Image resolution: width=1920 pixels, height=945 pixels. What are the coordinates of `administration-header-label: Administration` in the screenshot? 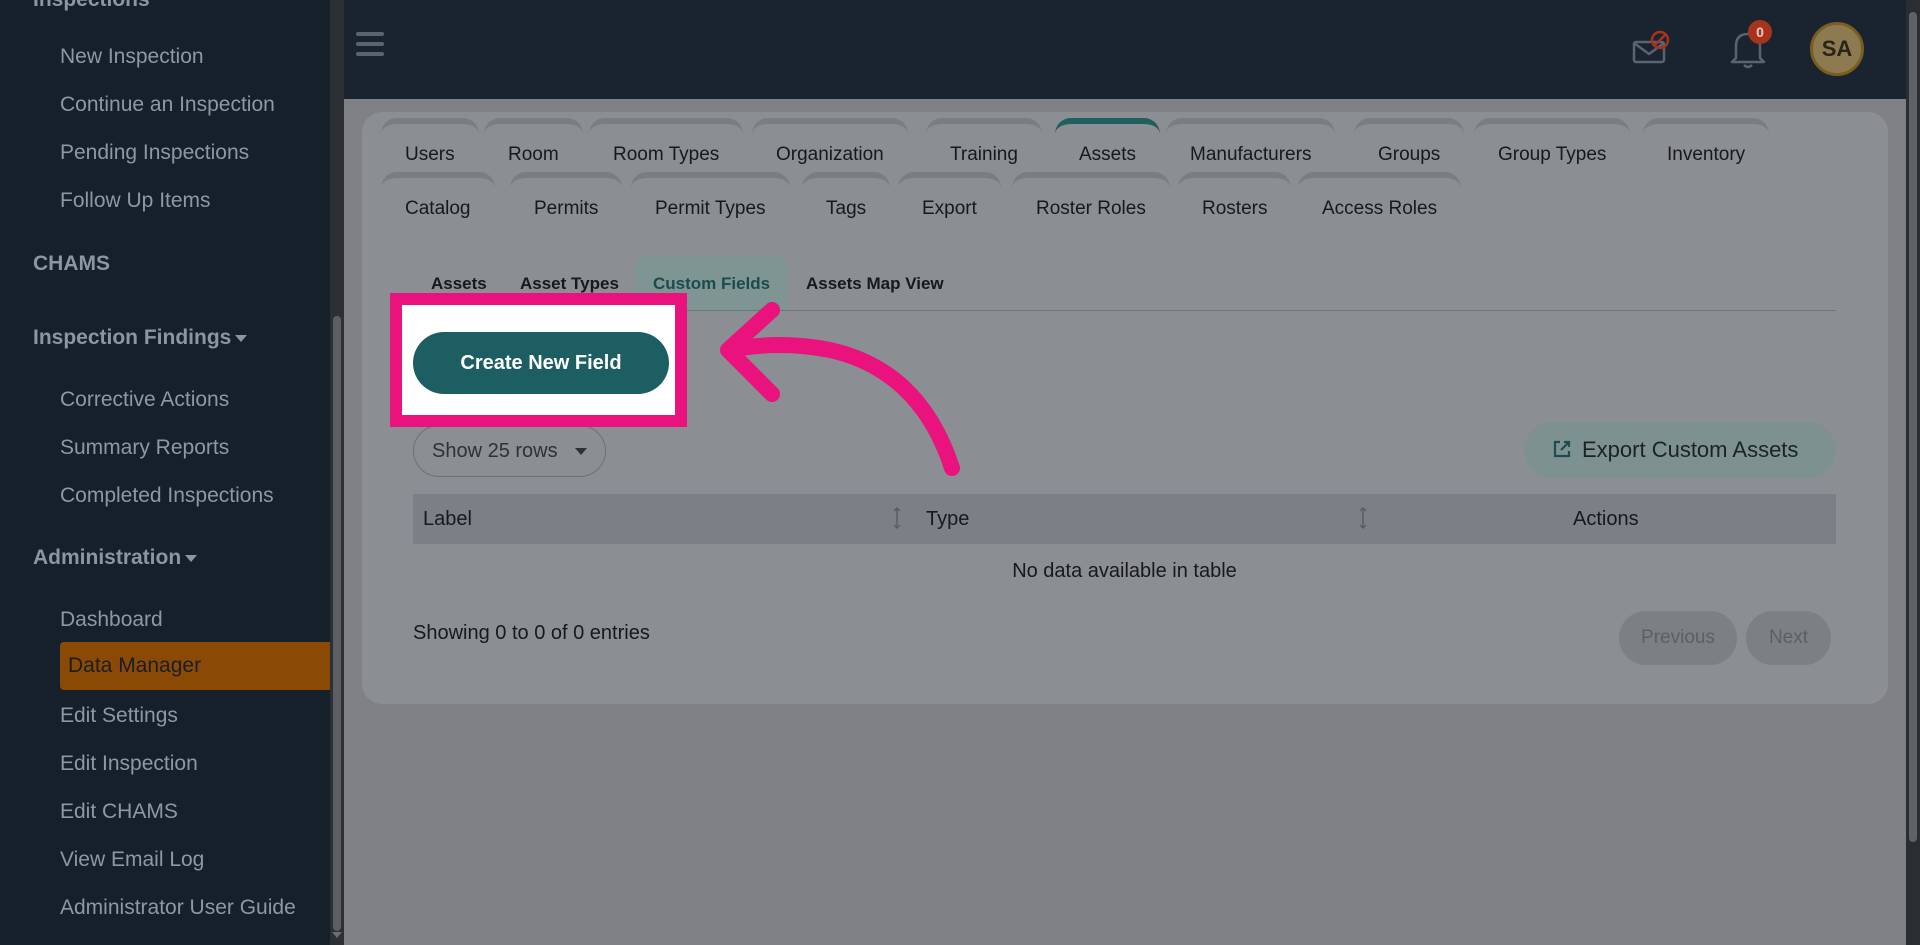 It's located at (107, 557).